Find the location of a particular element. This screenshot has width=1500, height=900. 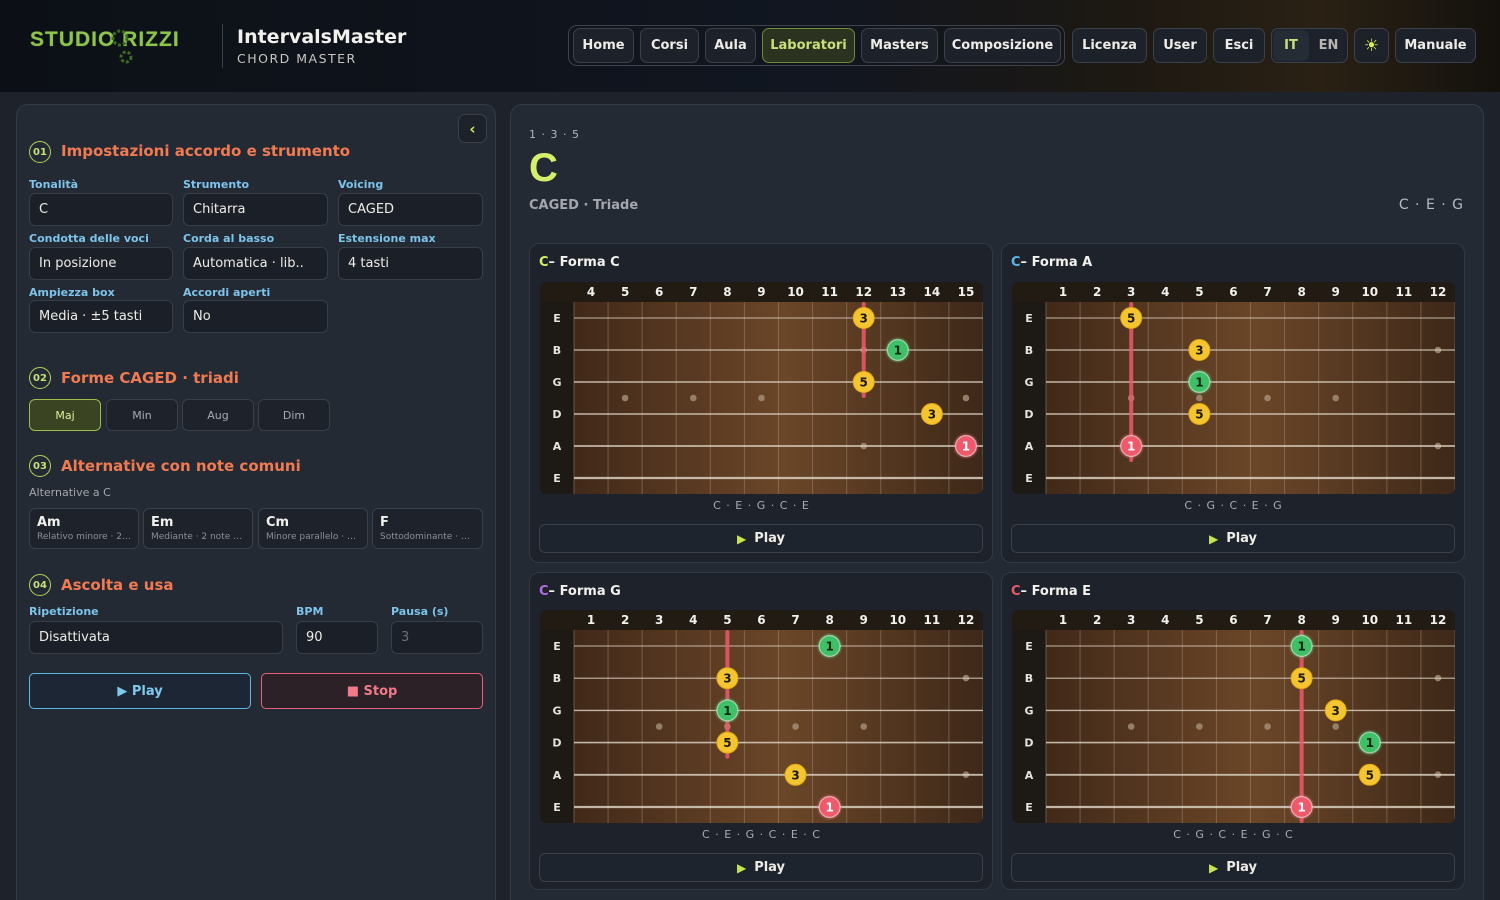

box-width-select: Media · ±5 tasti is located at coordinates (101, 316).